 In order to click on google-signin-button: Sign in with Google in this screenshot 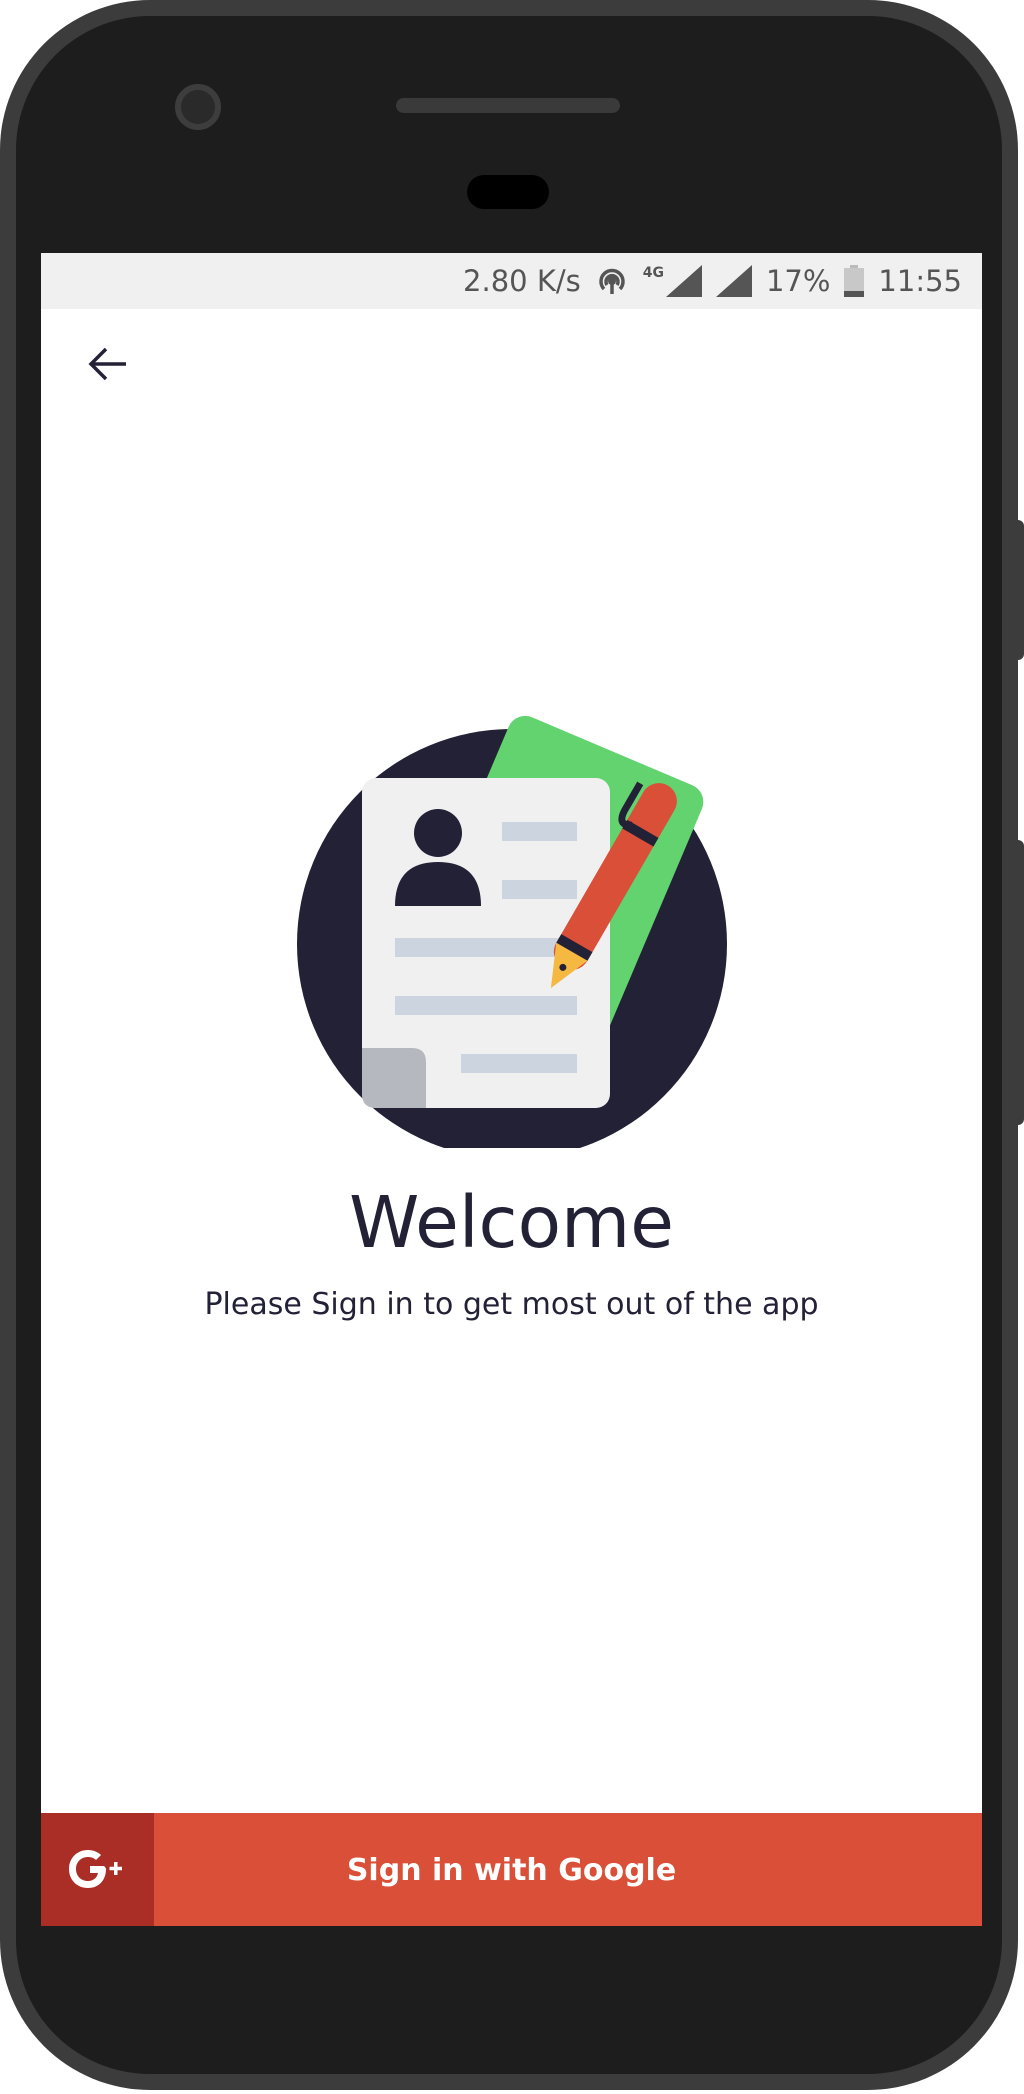, I will do `click(511, 1869)`.